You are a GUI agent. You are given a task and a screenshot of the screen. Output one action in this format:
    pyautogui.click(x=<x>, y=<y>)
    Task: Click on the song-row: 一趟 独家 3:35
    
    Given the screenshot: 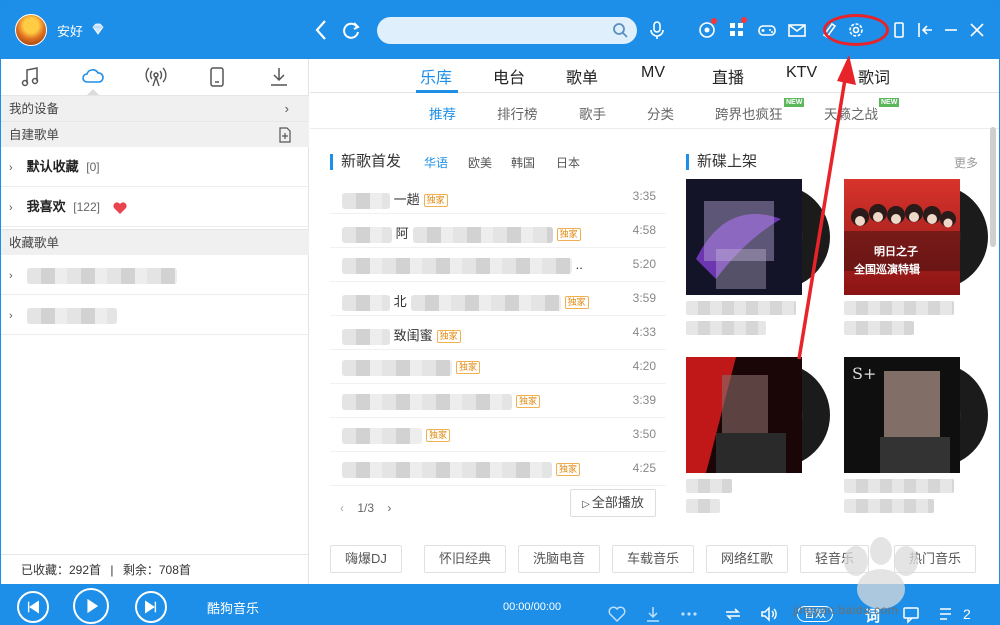 What is the action you would take?
    pyautogui.click(x=498, y=197)
    